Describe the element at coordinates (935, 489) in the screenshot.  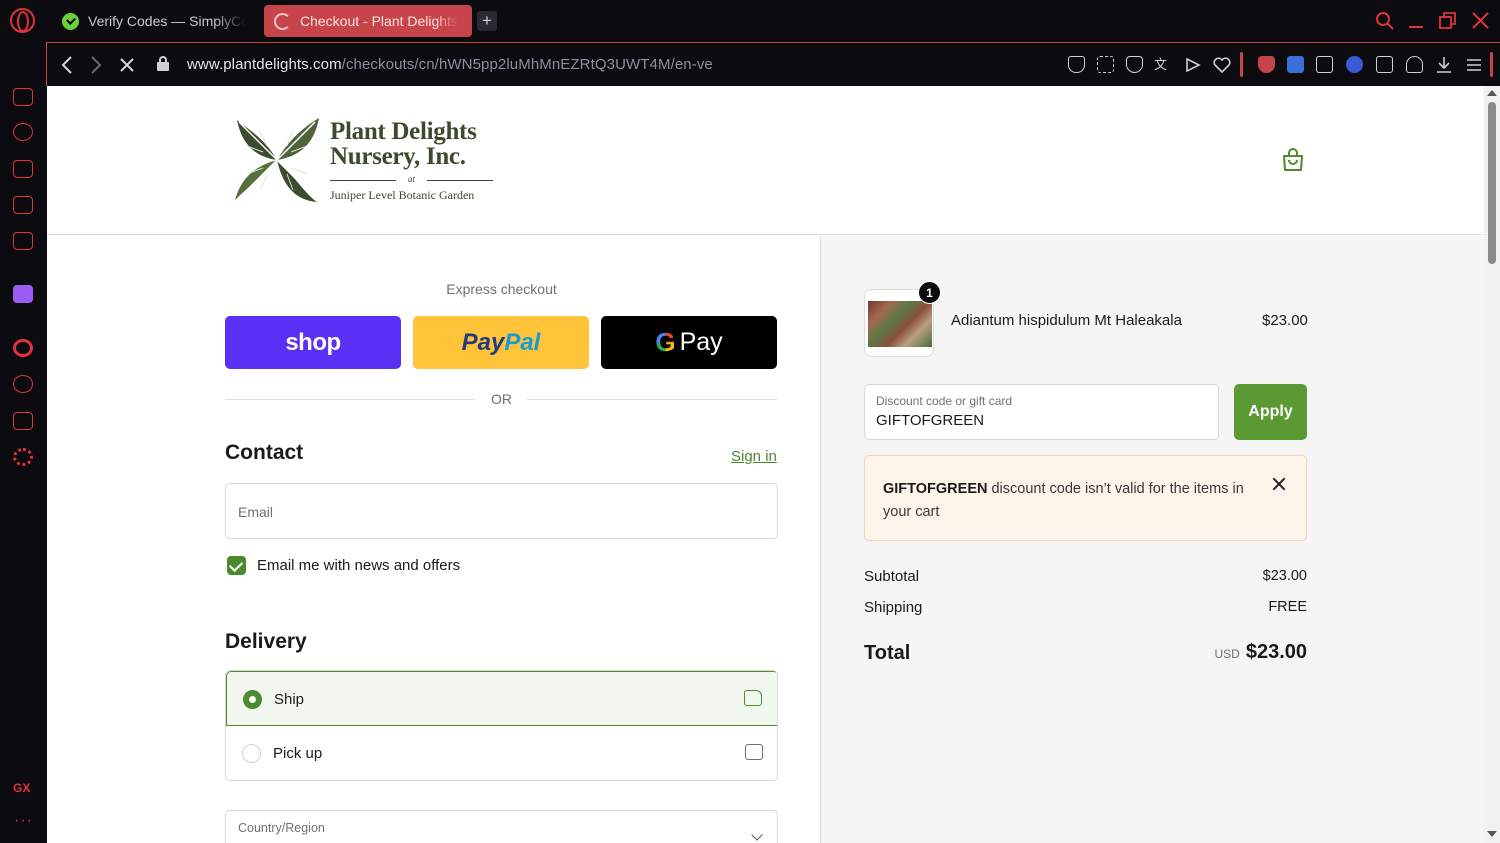
I see `error-code: GIFTOFGREEN` at that location.